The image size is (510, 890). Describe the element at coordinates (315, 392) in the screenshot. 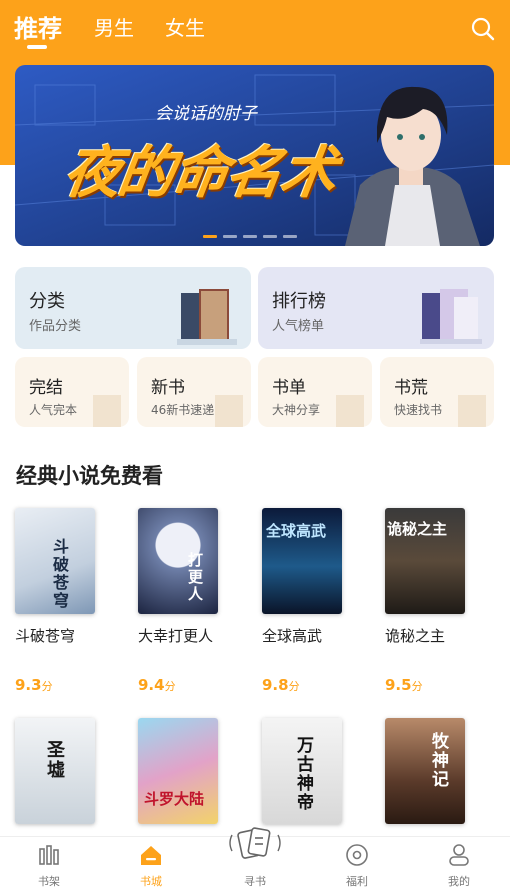

I see `booklist-card: 书单 大神分享` at that location.